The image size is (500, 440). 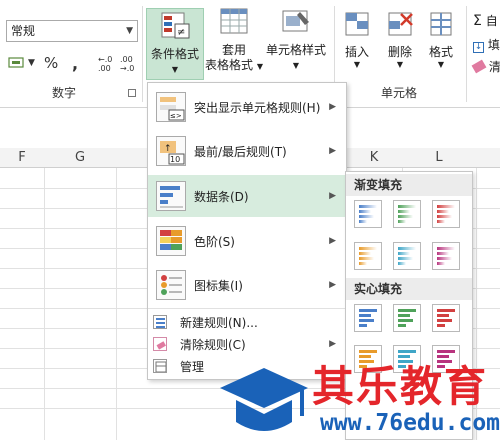 What do you see at coordinates (175, 44) in the screenshot?
I see `conditional-format-button: ≠ 条件格式 ▼` at bounding box center [175, 44].